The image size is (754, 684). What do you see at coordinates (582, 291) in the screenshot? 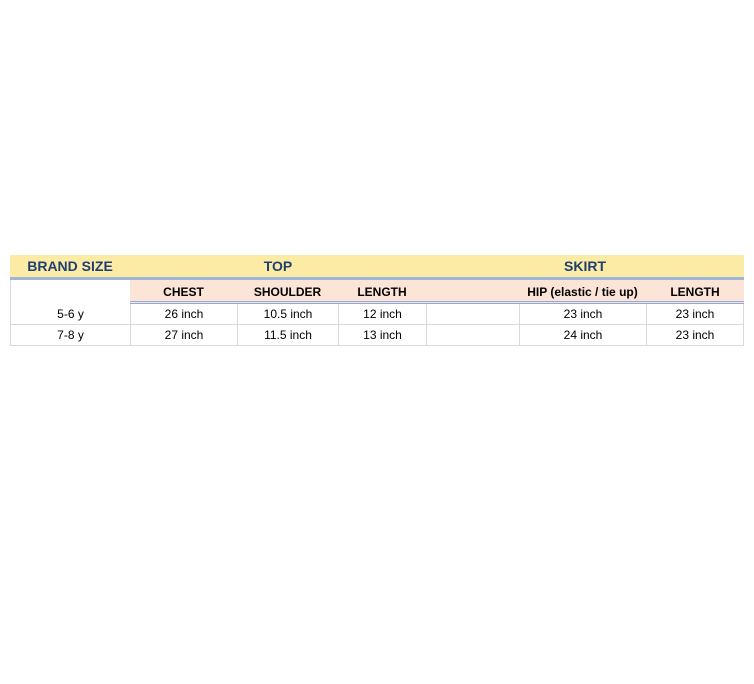
I see `hip-header: HIP (elastic / tie up)` at bounding box center [582, 291].